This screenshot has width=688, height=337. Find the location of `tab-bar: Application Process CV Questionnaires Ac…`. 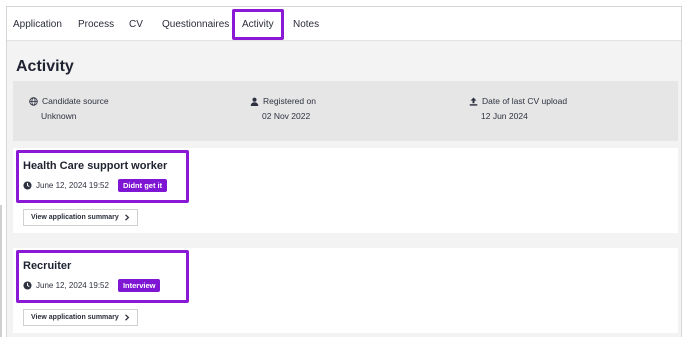

tab-bar: Application Process CV Questionnaires Ac… is located at coordinates (344, 24).